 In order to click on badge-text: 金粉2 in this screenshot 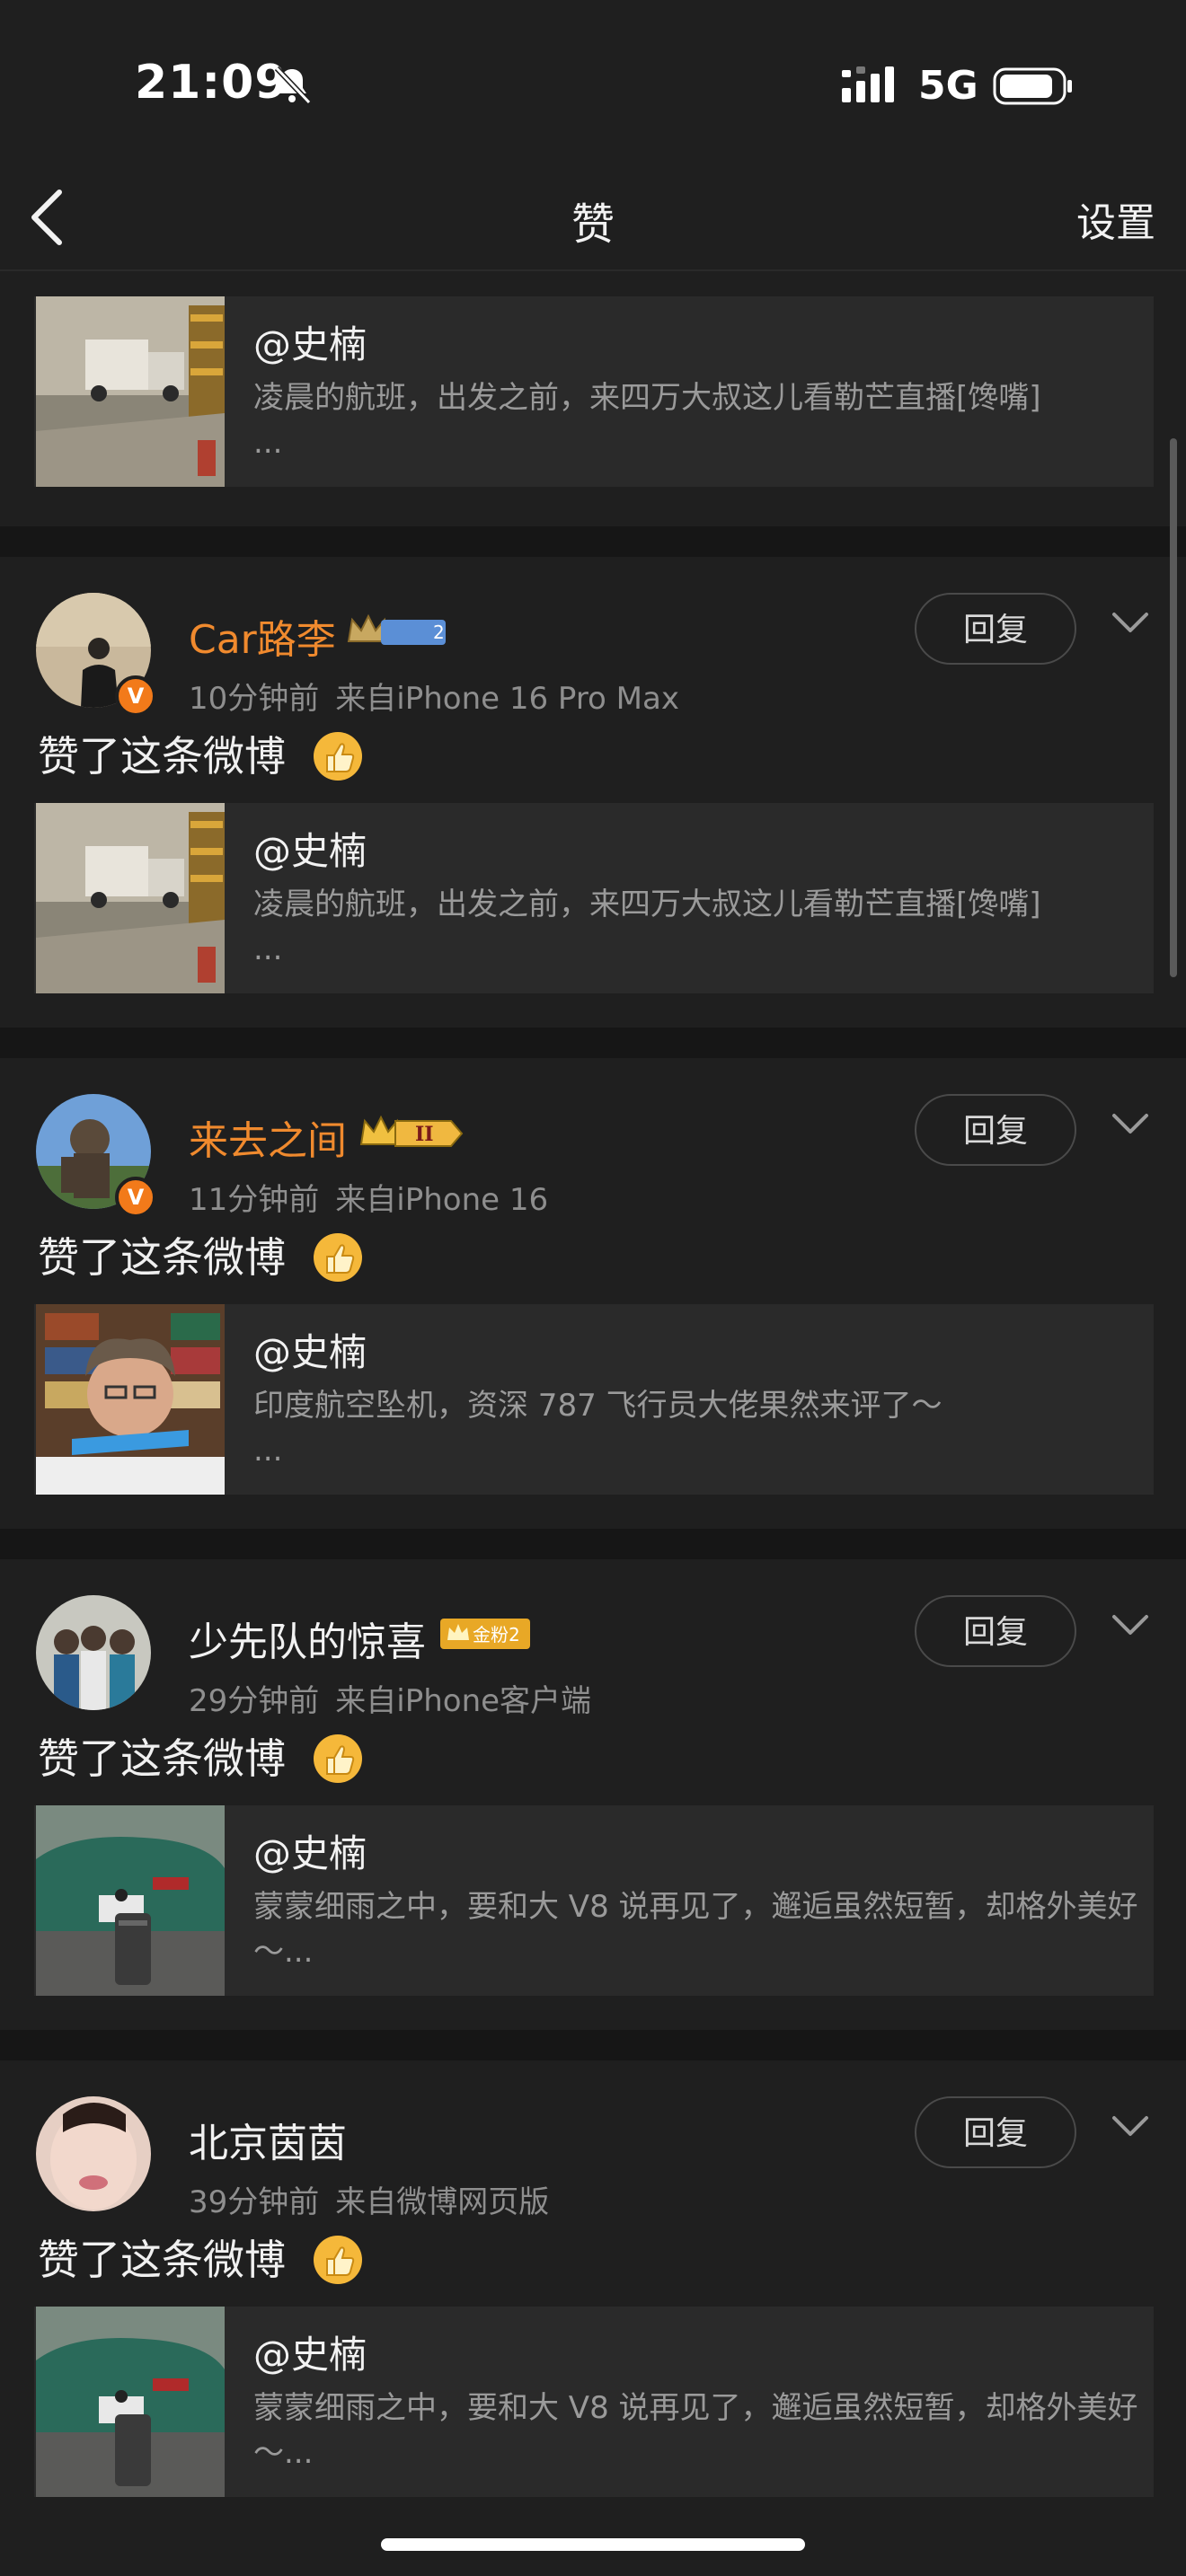, I will do `click(496, 1634)`.